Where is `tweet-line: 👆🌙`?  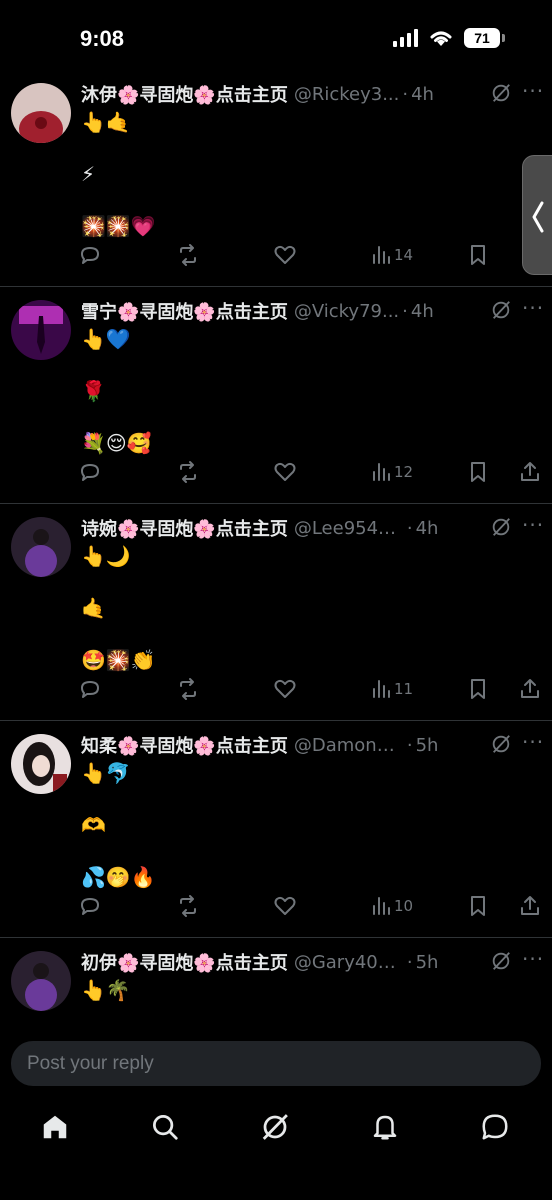
tweet-line: 👆🌙 is located at coordinates (106, 556).